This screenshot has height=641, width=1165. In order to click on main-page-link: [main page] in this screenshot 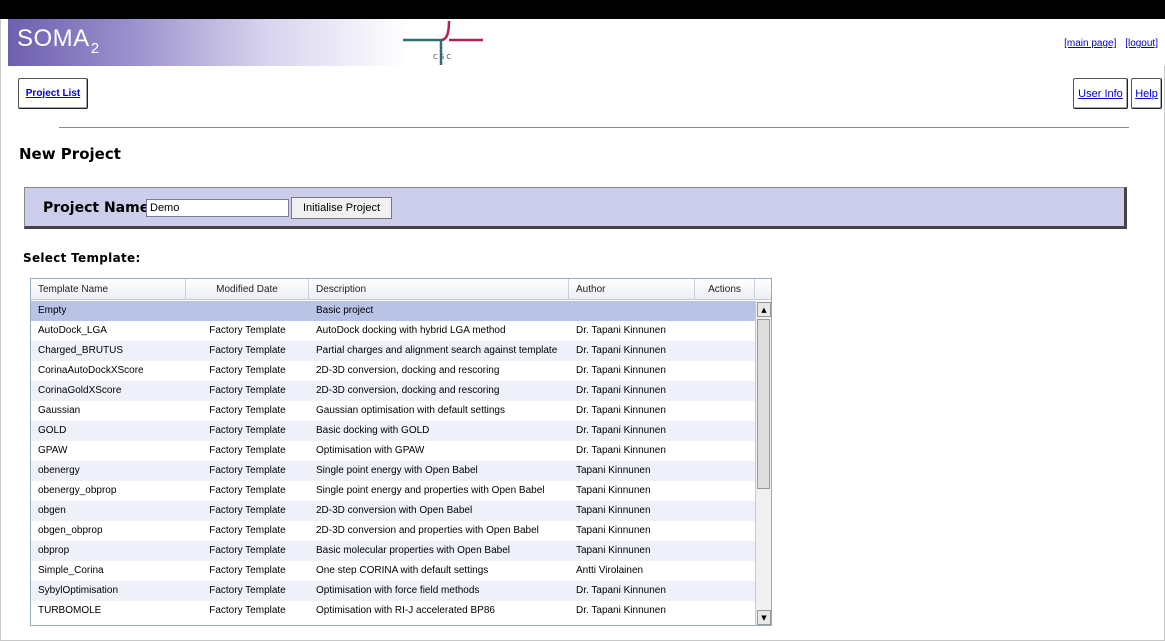, I will do `click(1090, 43)`.